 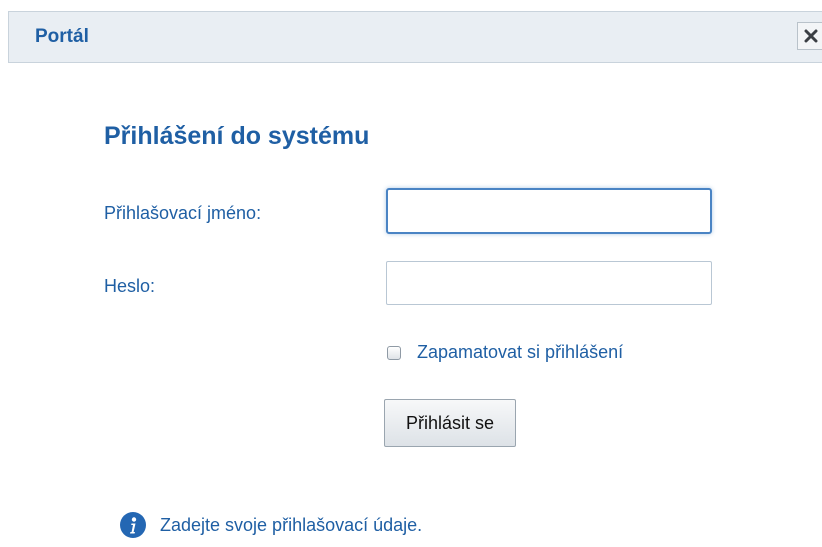 I want to click on username-label: Přihlašovací jméno:, so click(x=183, y=213).